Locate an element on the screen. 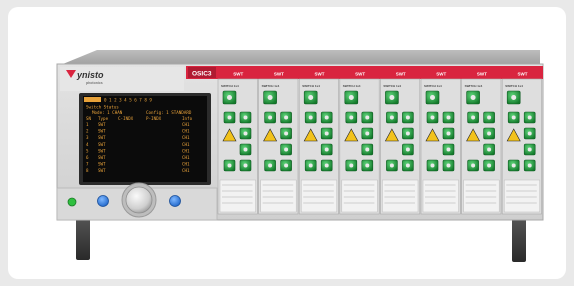  chassis-label: OSIC3 is located at coordinates (202, 74).